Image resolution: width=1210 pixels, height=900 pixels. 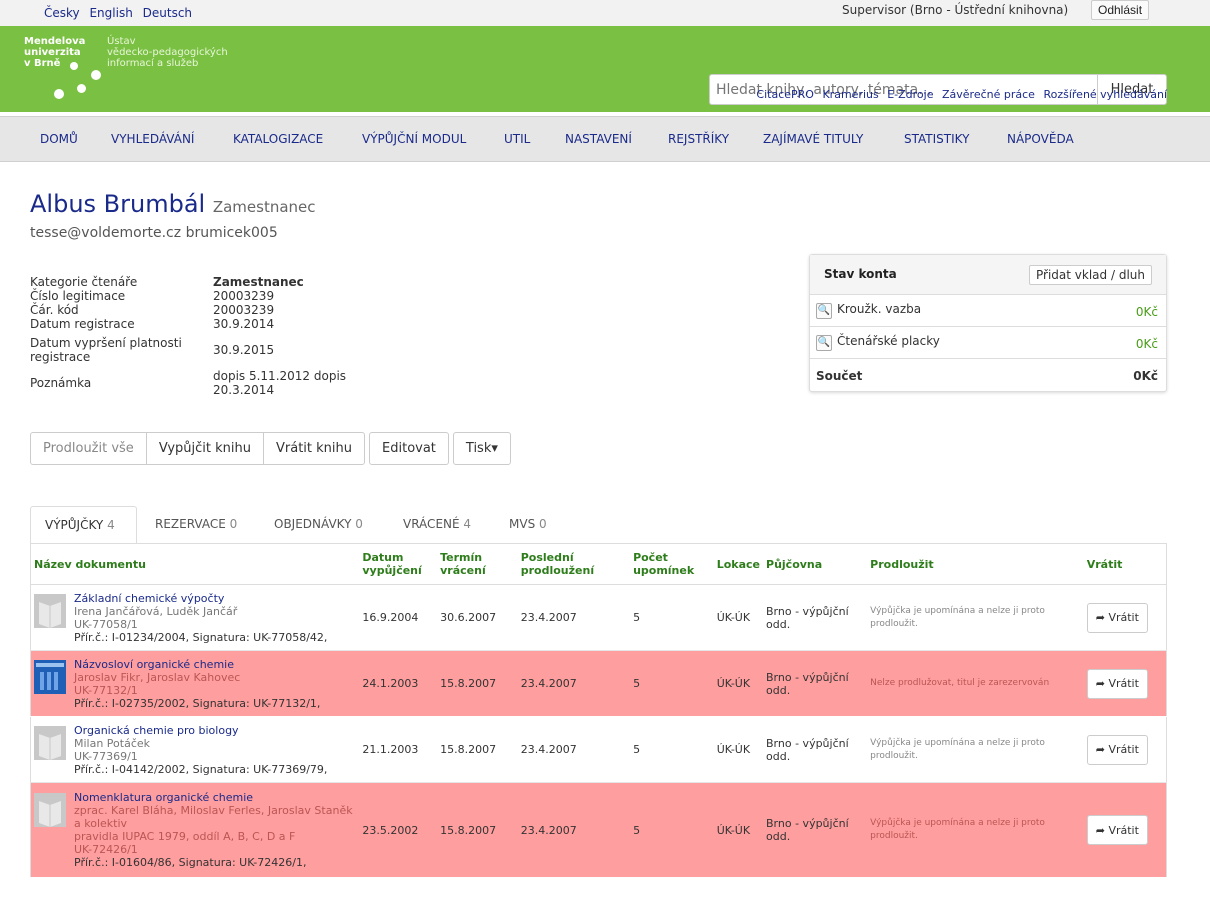 What do you see at coordinates (83, 525) in the screenshot?
I see `tab-loans: VÝPŮJČKY 4` at bounding box center [83, 525].